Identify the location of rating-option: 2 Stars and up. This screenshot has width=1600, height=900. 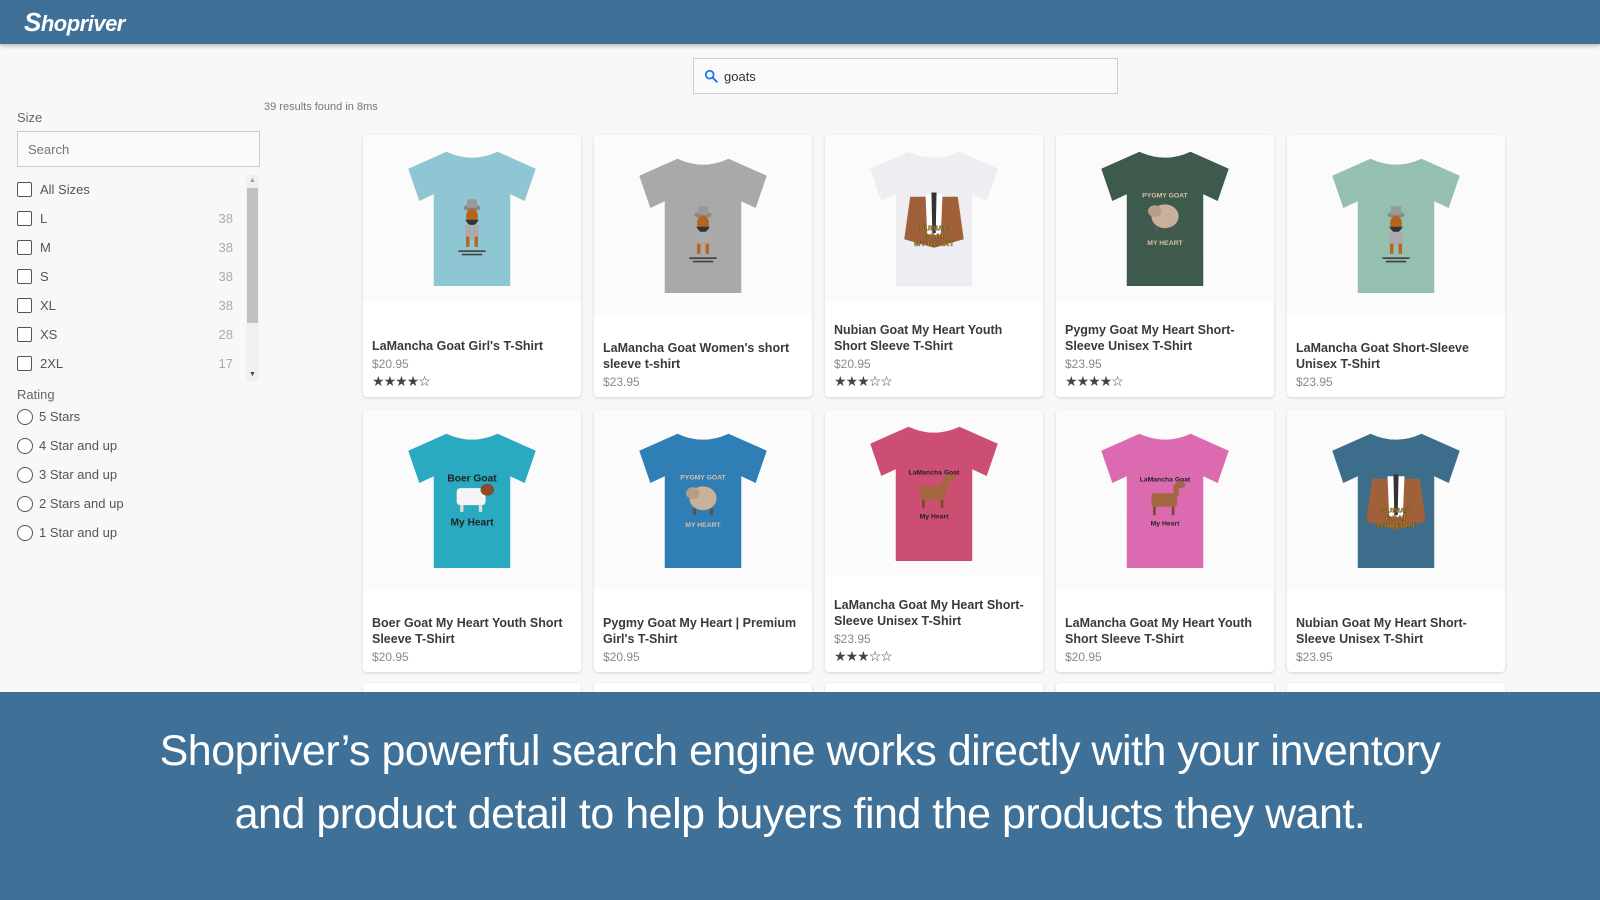
(139, 503).